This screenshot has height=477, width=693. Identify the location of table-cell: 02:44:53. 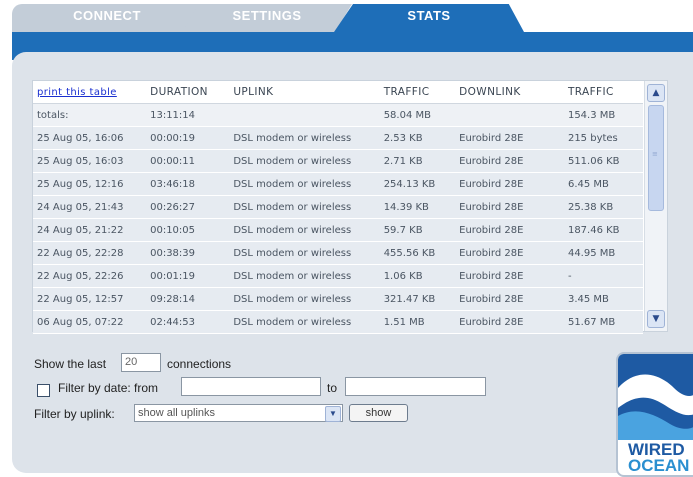
(188, 322).